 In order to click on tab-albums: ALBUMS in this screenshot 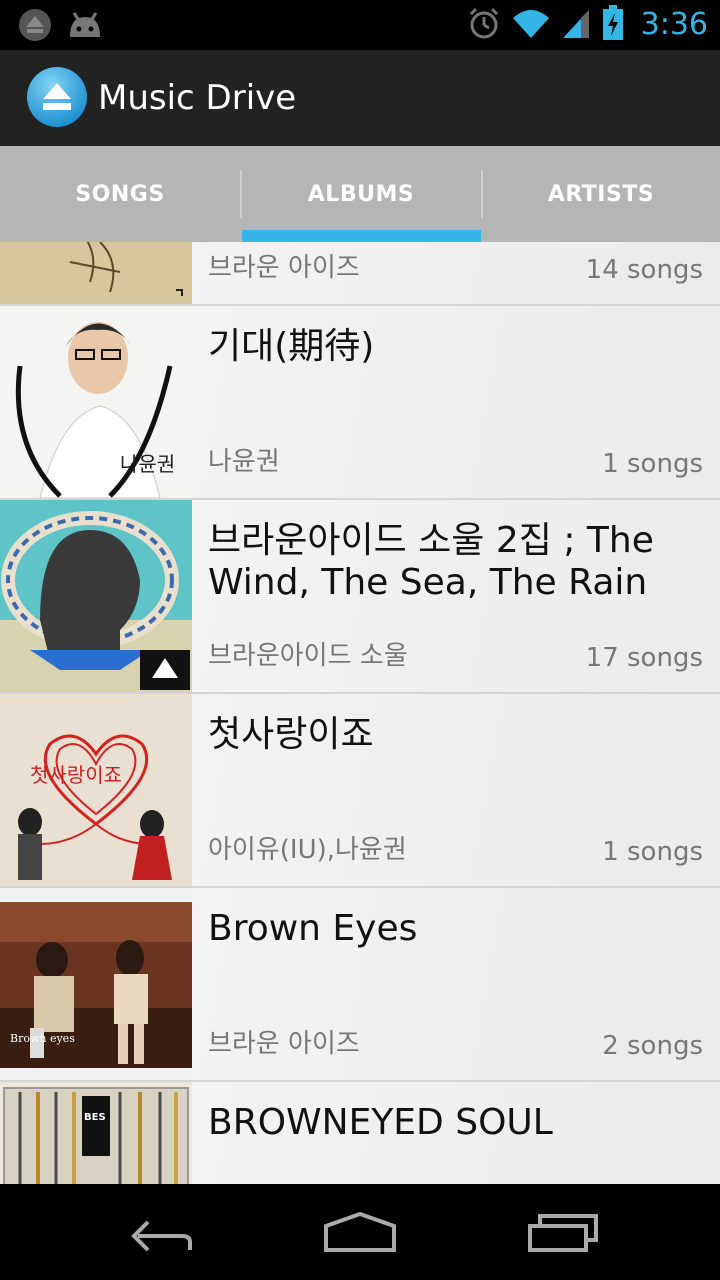, I will do `click(361, 194)`.